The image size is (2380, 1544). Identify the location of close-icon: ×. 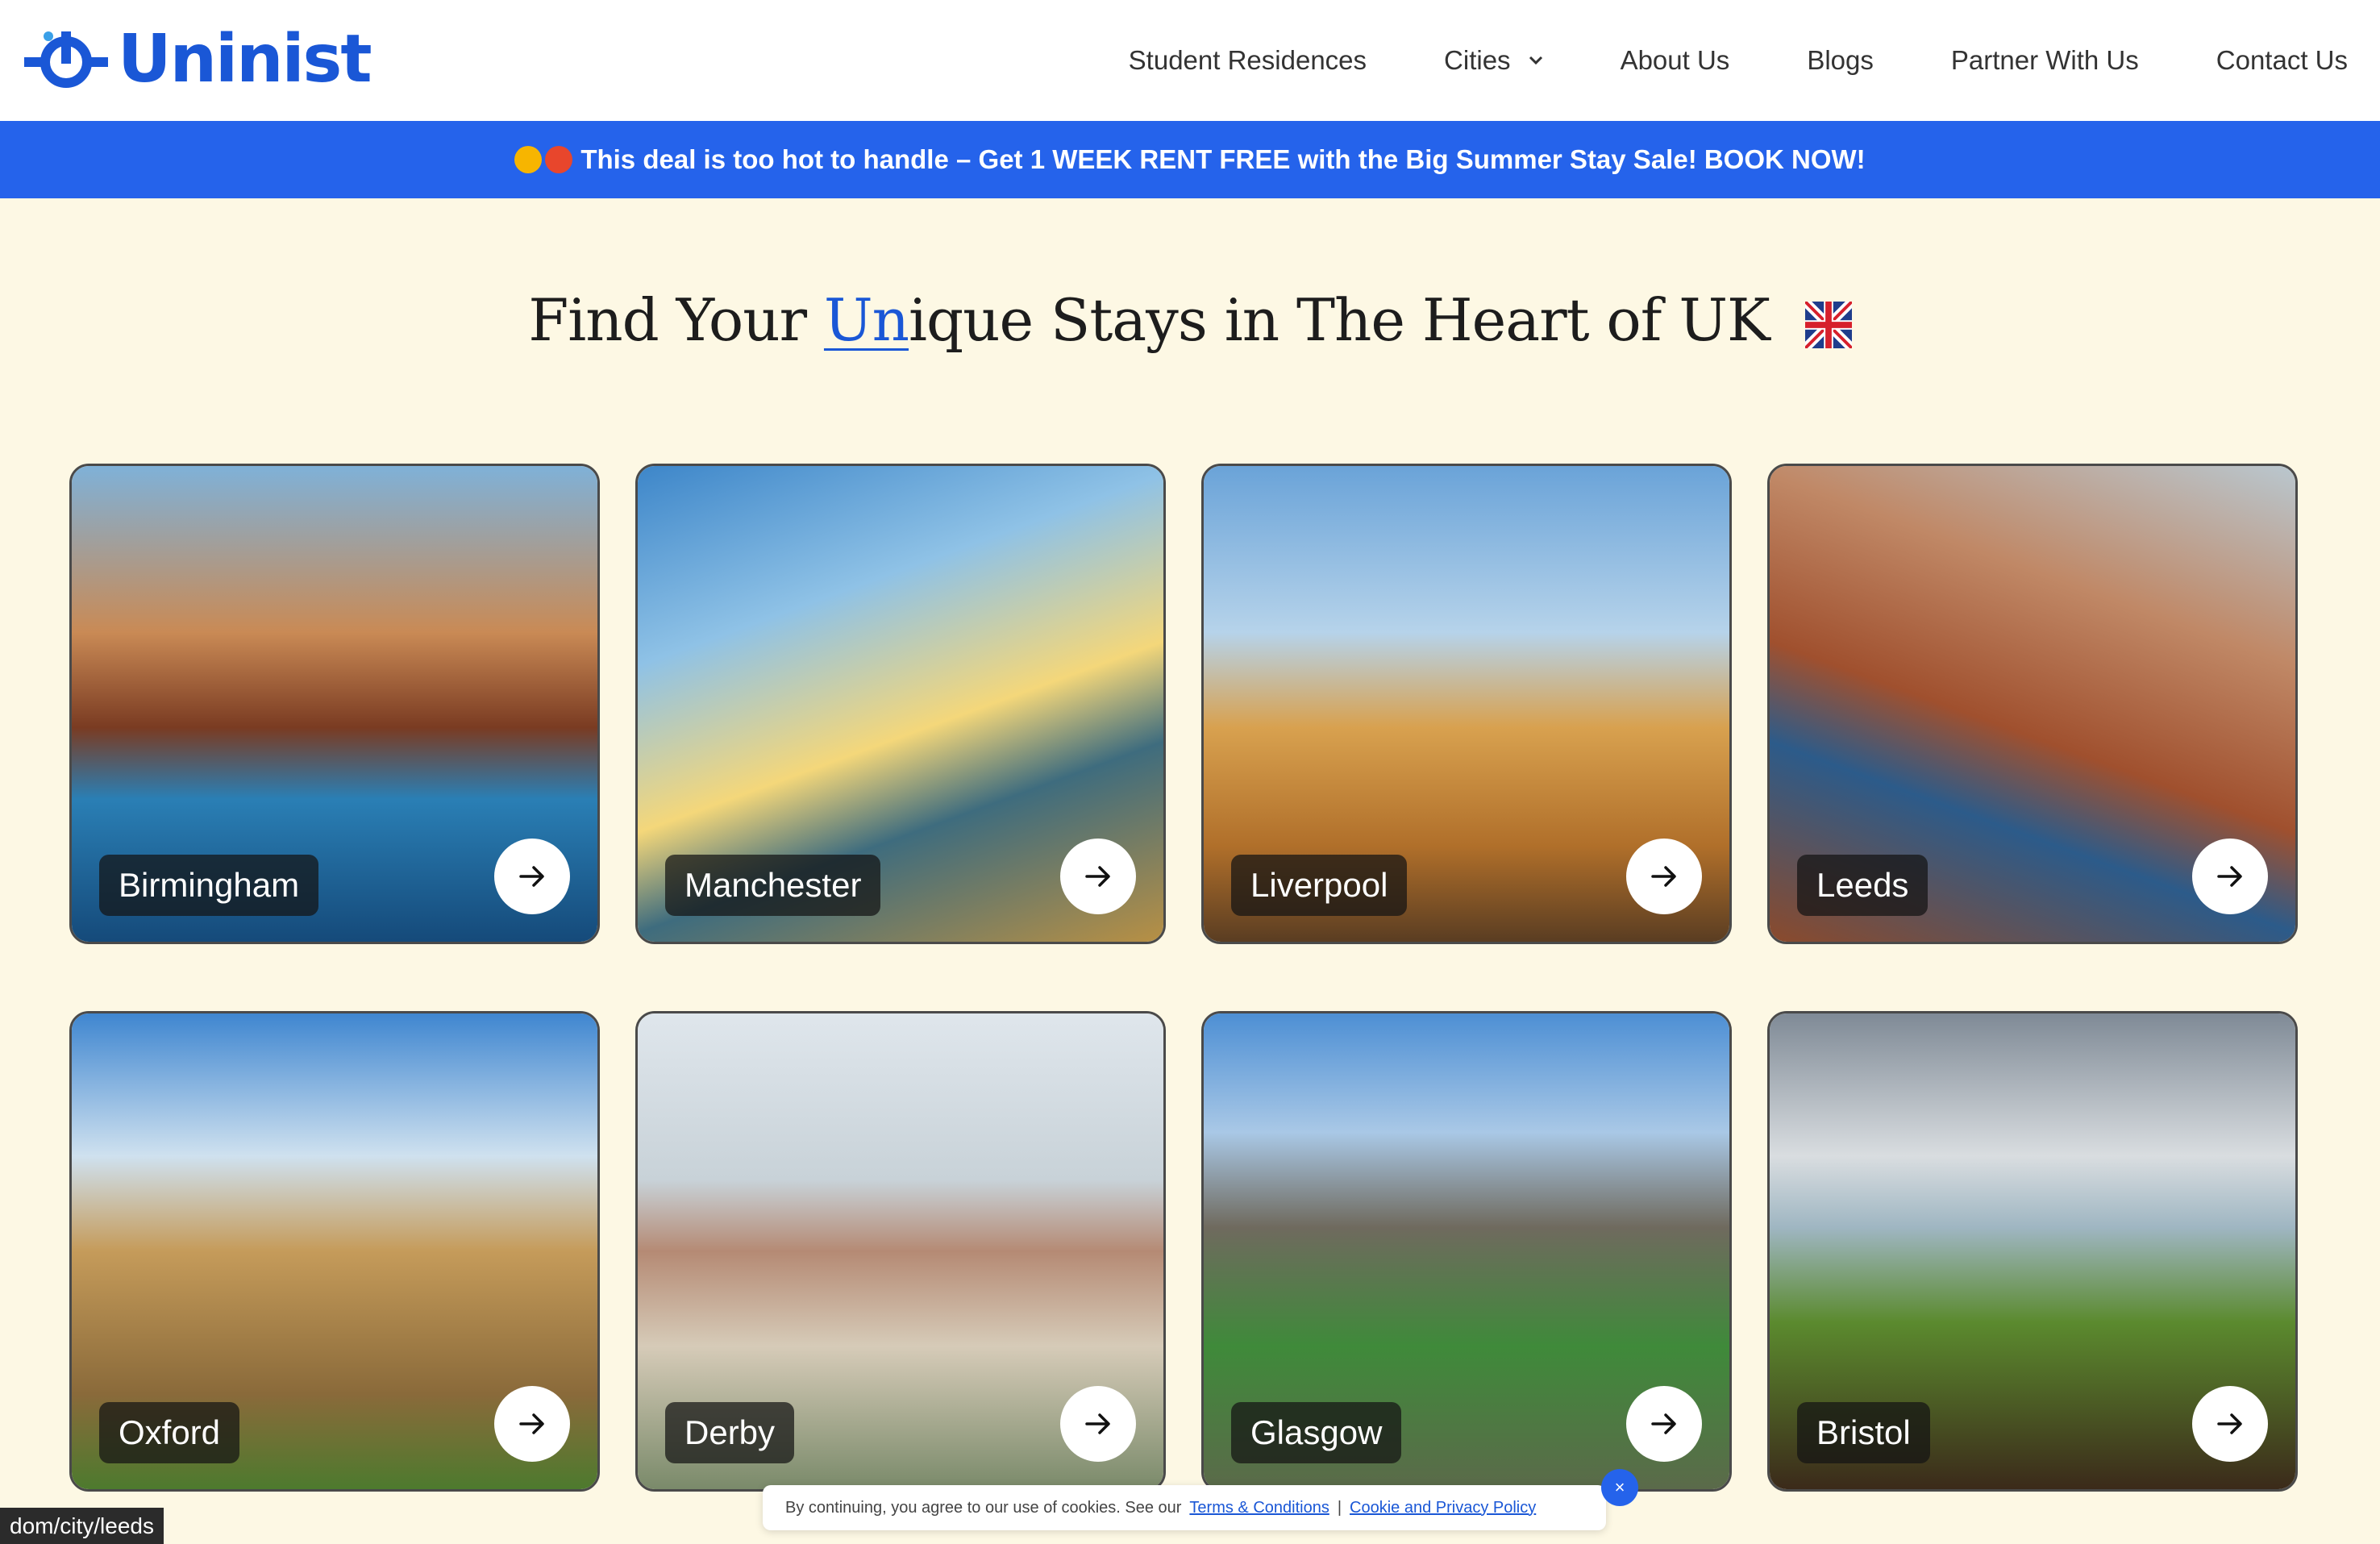
(1619, 1487).